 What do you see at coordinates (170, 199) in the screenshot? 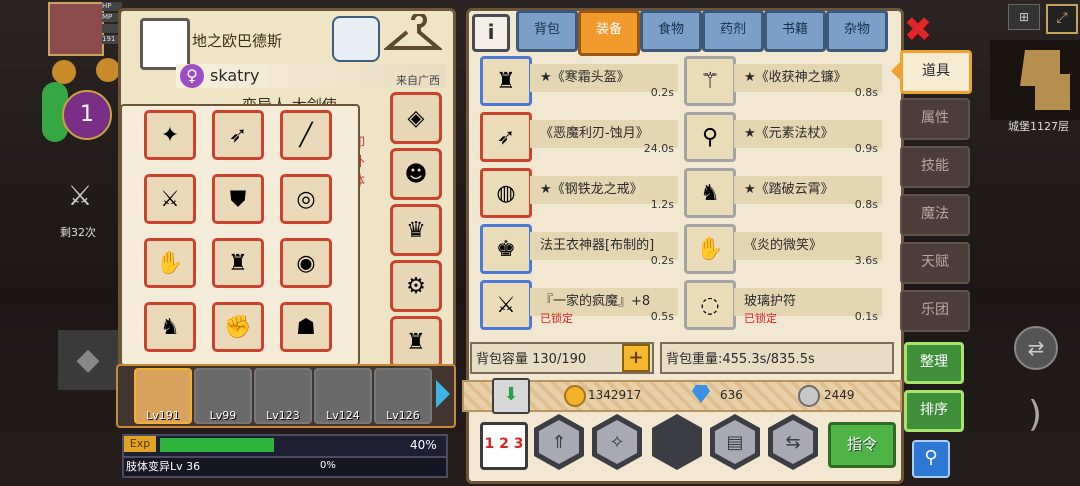
I see `equip-slot-blue-sword: ⚔` at bounding box center [170, 199].